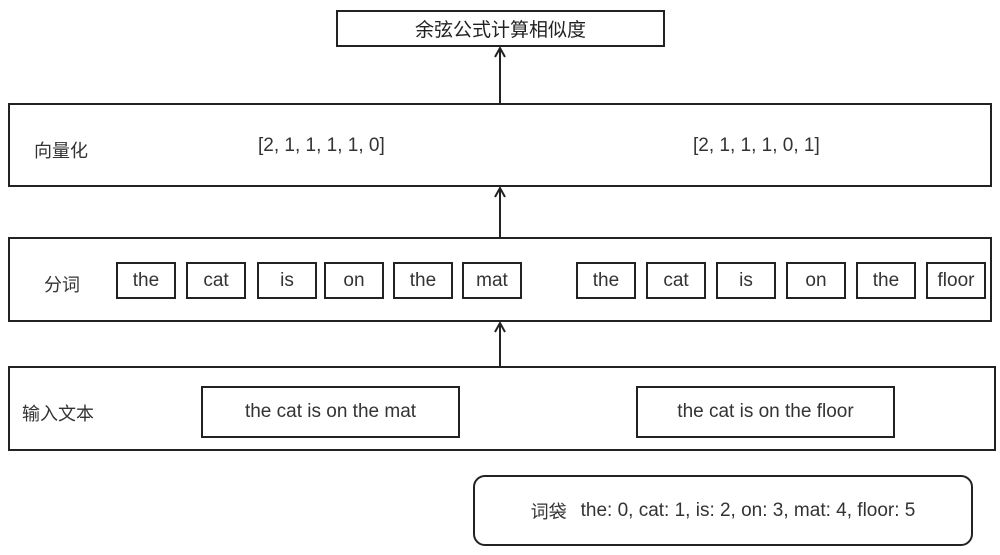 The image size is (1000, 555). What do you see at coordinates (956, 280) in the screenshot?
I see `token-box: floor` at bounding box center [956, 280].